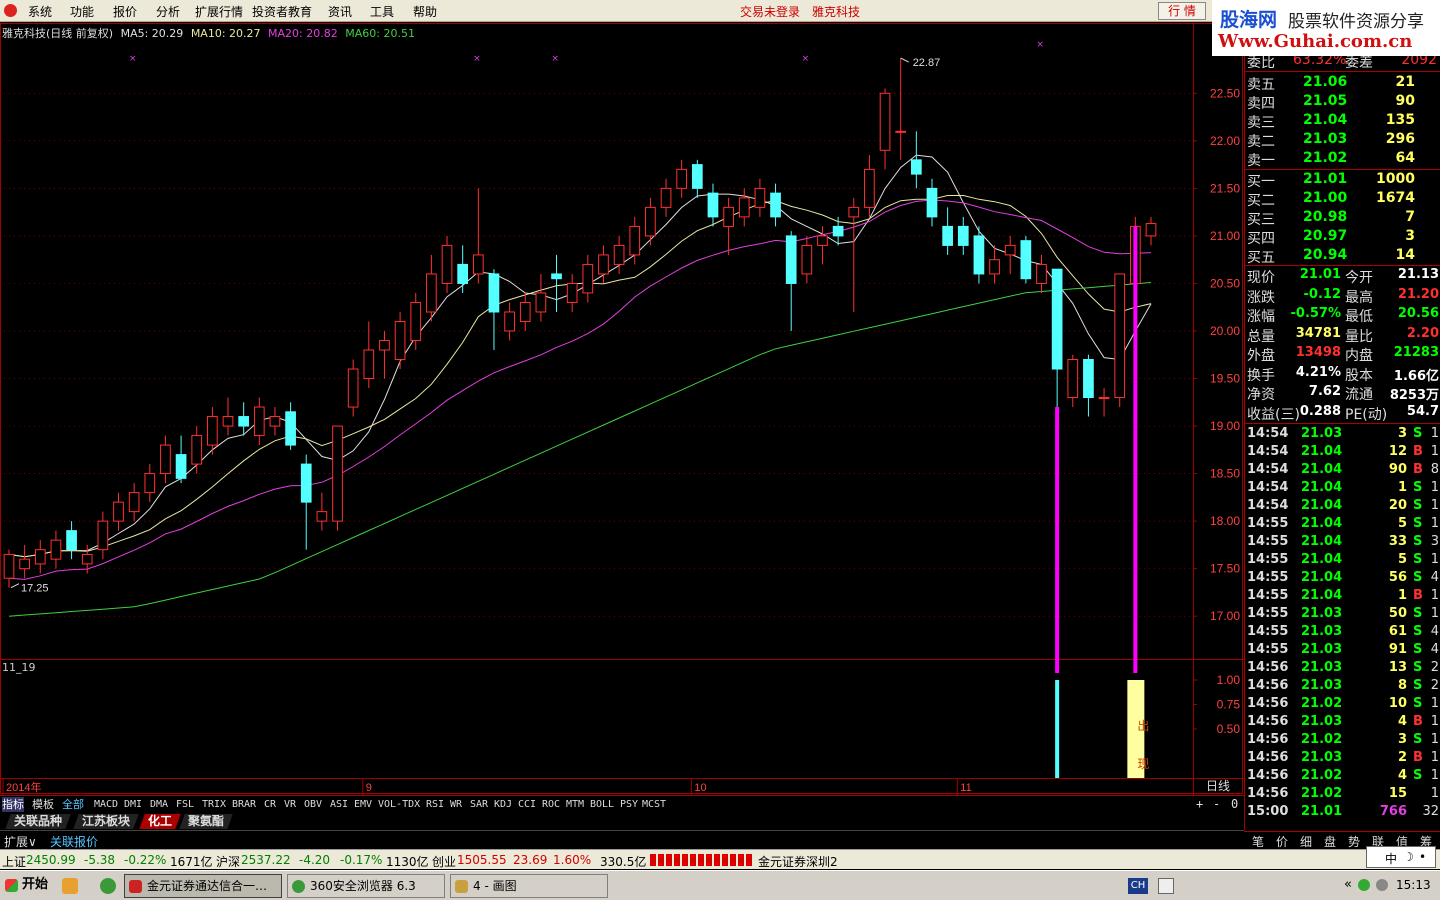  What do you see at coordinates (1182, 11) in the screenshot?
I see `quote-button: 行 情` at bounding box center [1182, 11].